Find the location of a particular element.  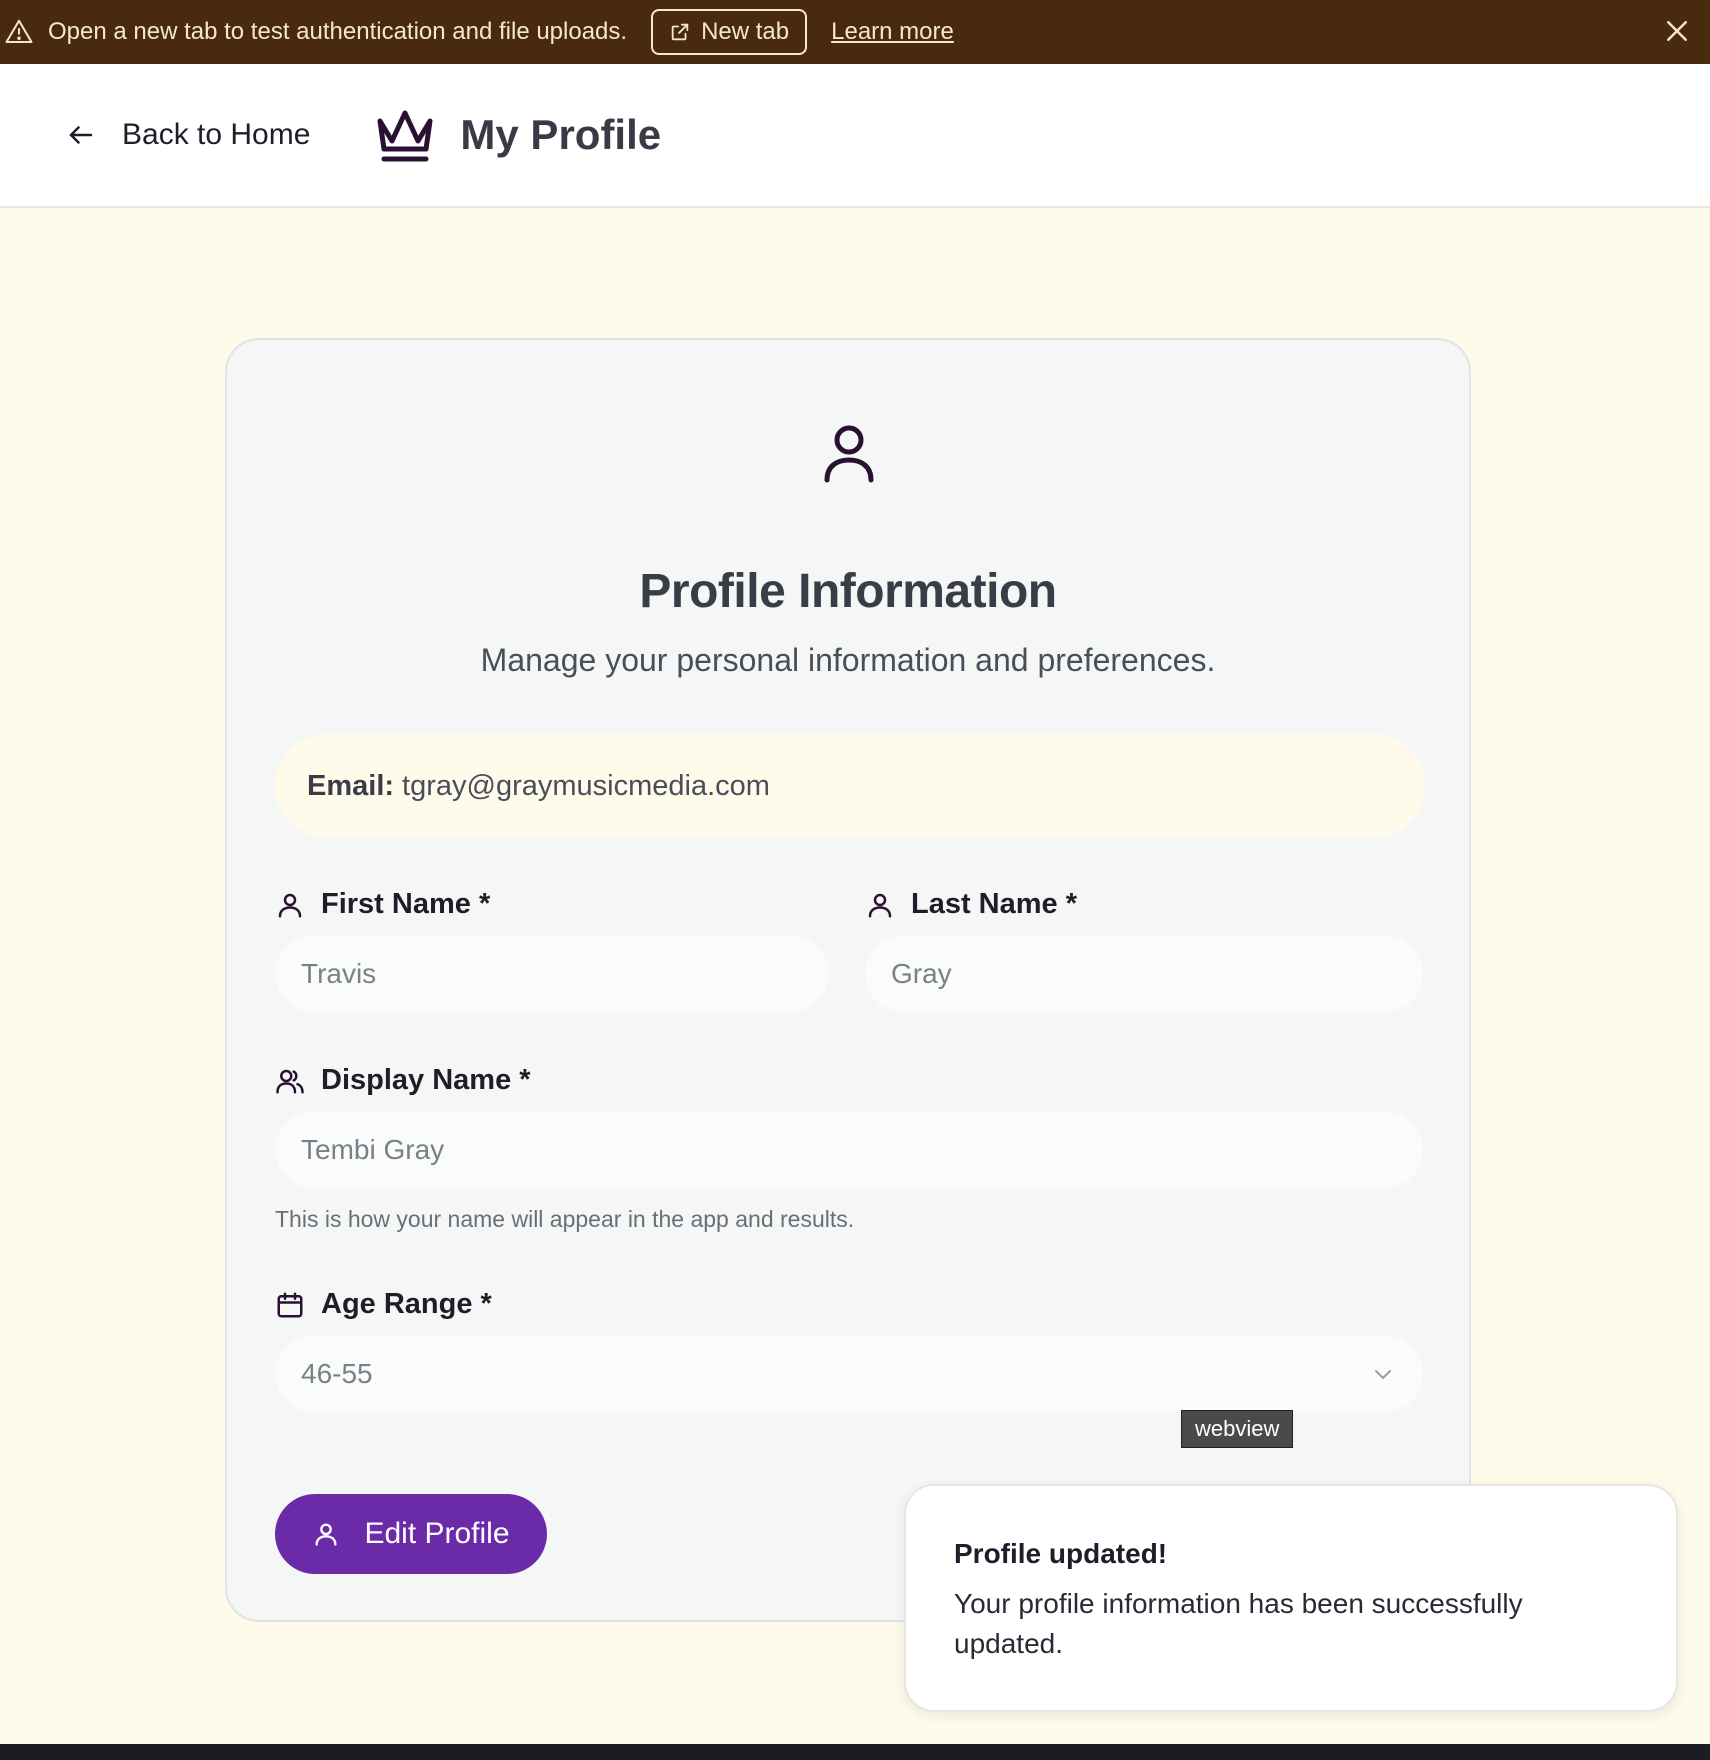

display-name-label-text: Display Name * is located at coordinates (426, 1080).